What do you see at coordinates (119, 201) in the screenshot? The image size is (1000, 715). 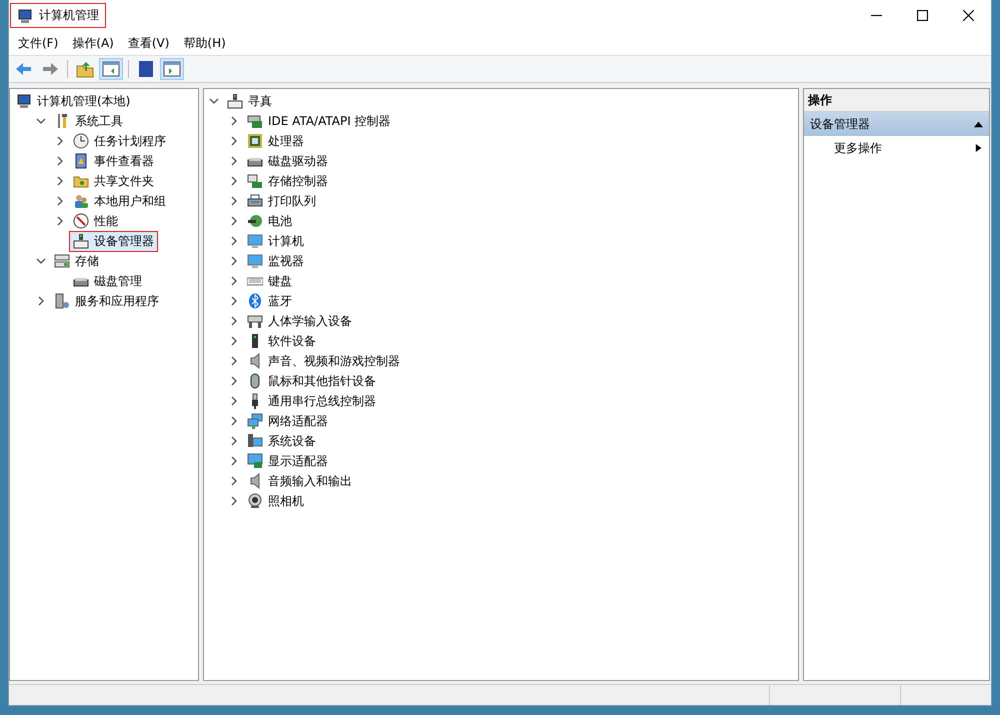 I see `tree-item: 本地用户和组` at bounding box center [119, 201].